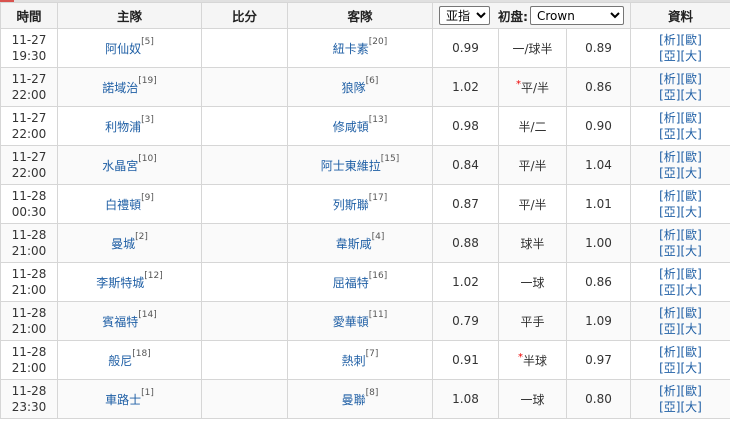 This screenshot has width=730, height=422. I want to click on match-time: 11-2800:30, so click(29, 204).